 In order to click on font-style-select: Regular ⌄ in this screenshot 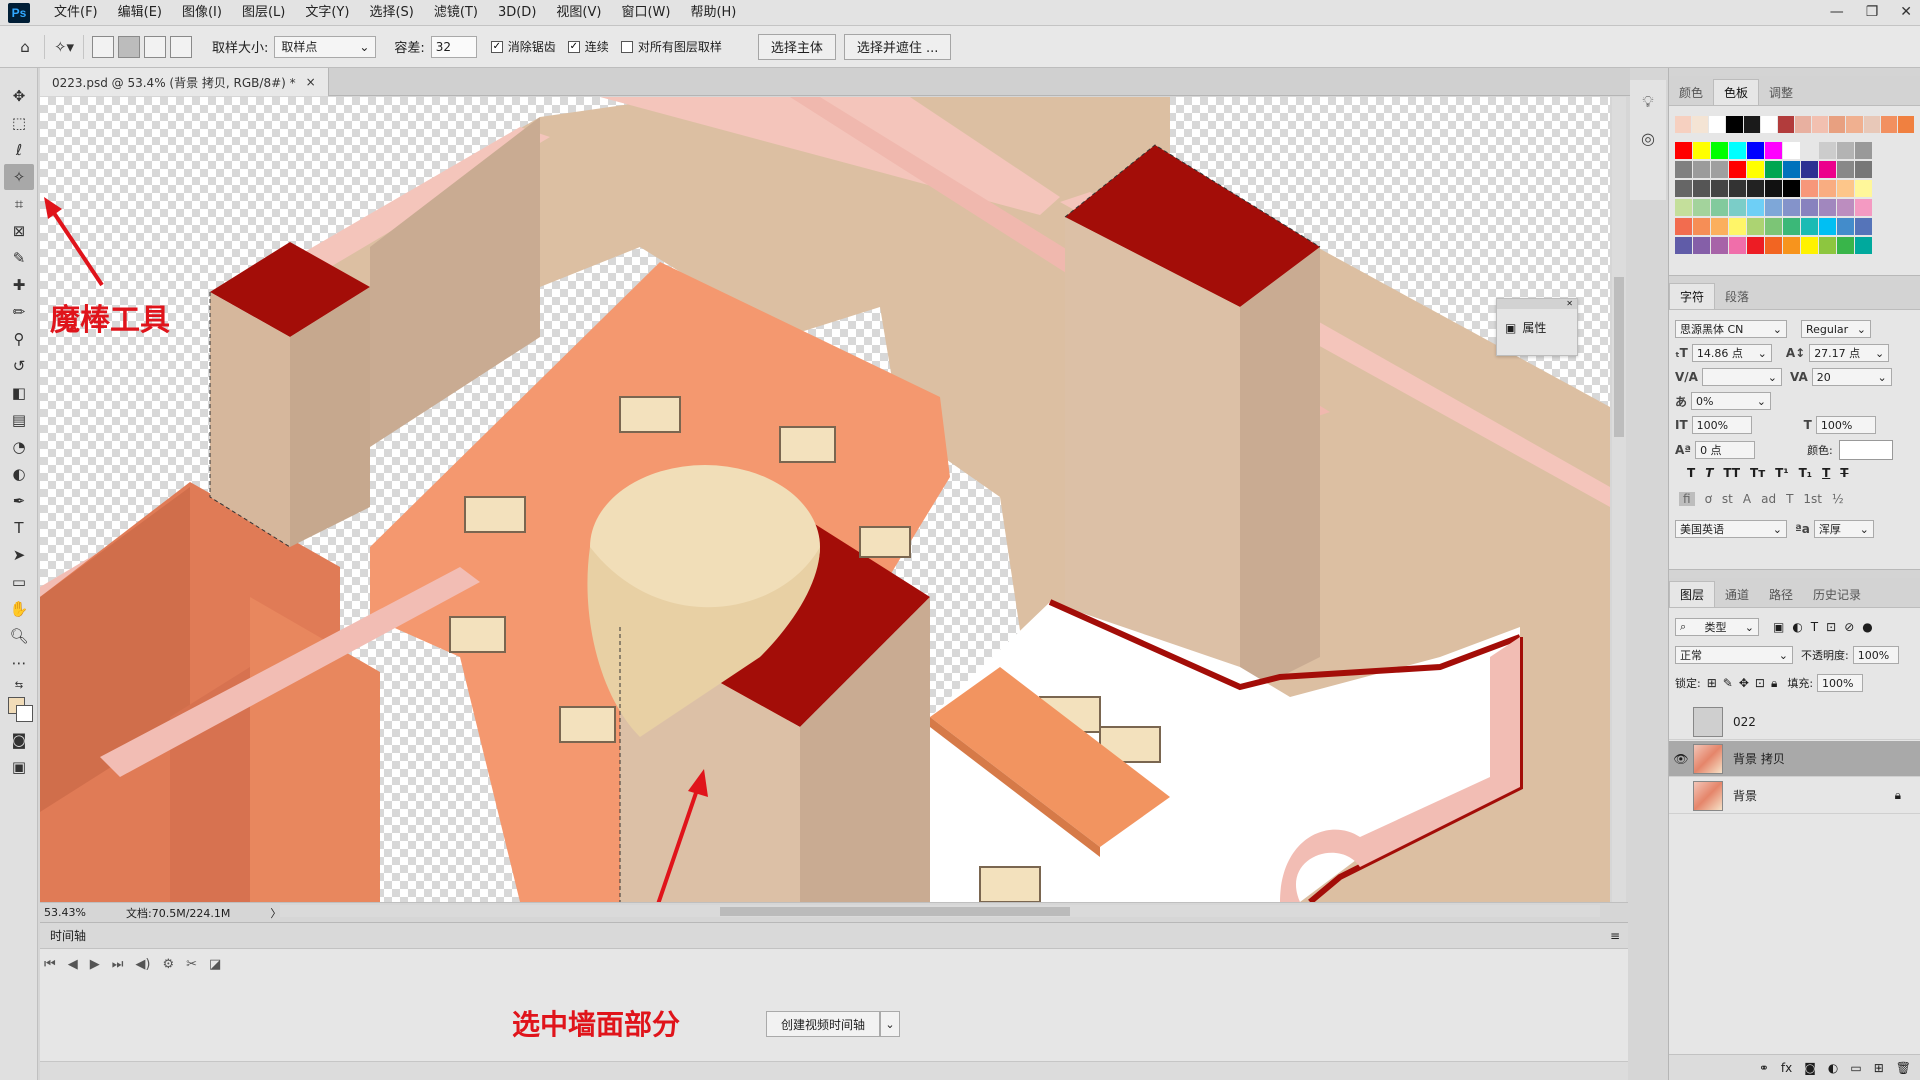, I will do `click(1836, 329)`.